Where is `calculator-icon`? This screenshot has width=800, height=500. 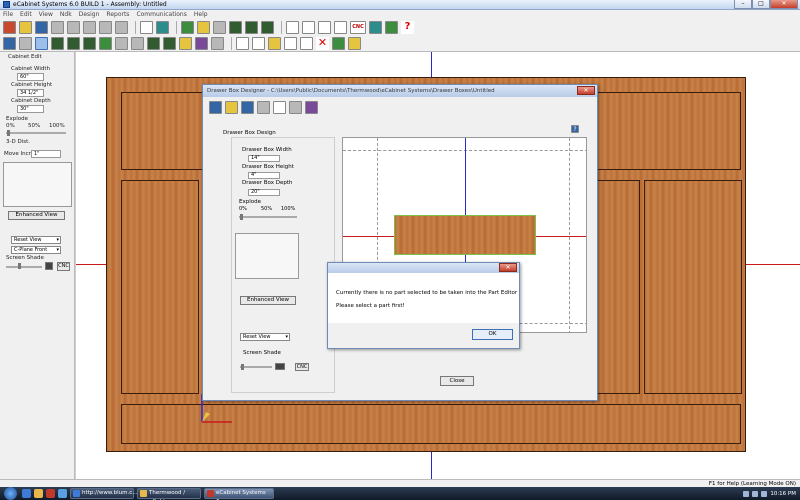 calculator-icon is located at coordinates (242, 43).